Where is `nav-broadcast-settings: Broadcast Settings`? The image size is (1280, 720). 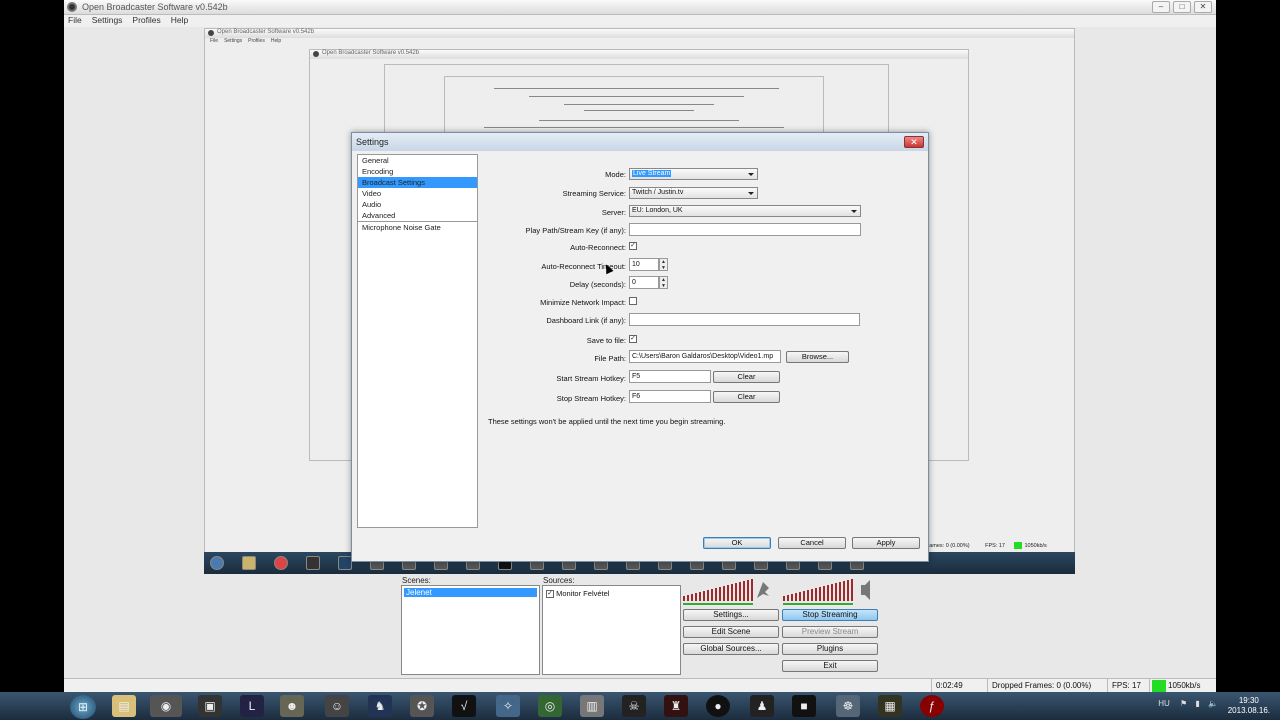
nav-broadcast-settings: Broadcast Settings is located at coordinates (417, 182).